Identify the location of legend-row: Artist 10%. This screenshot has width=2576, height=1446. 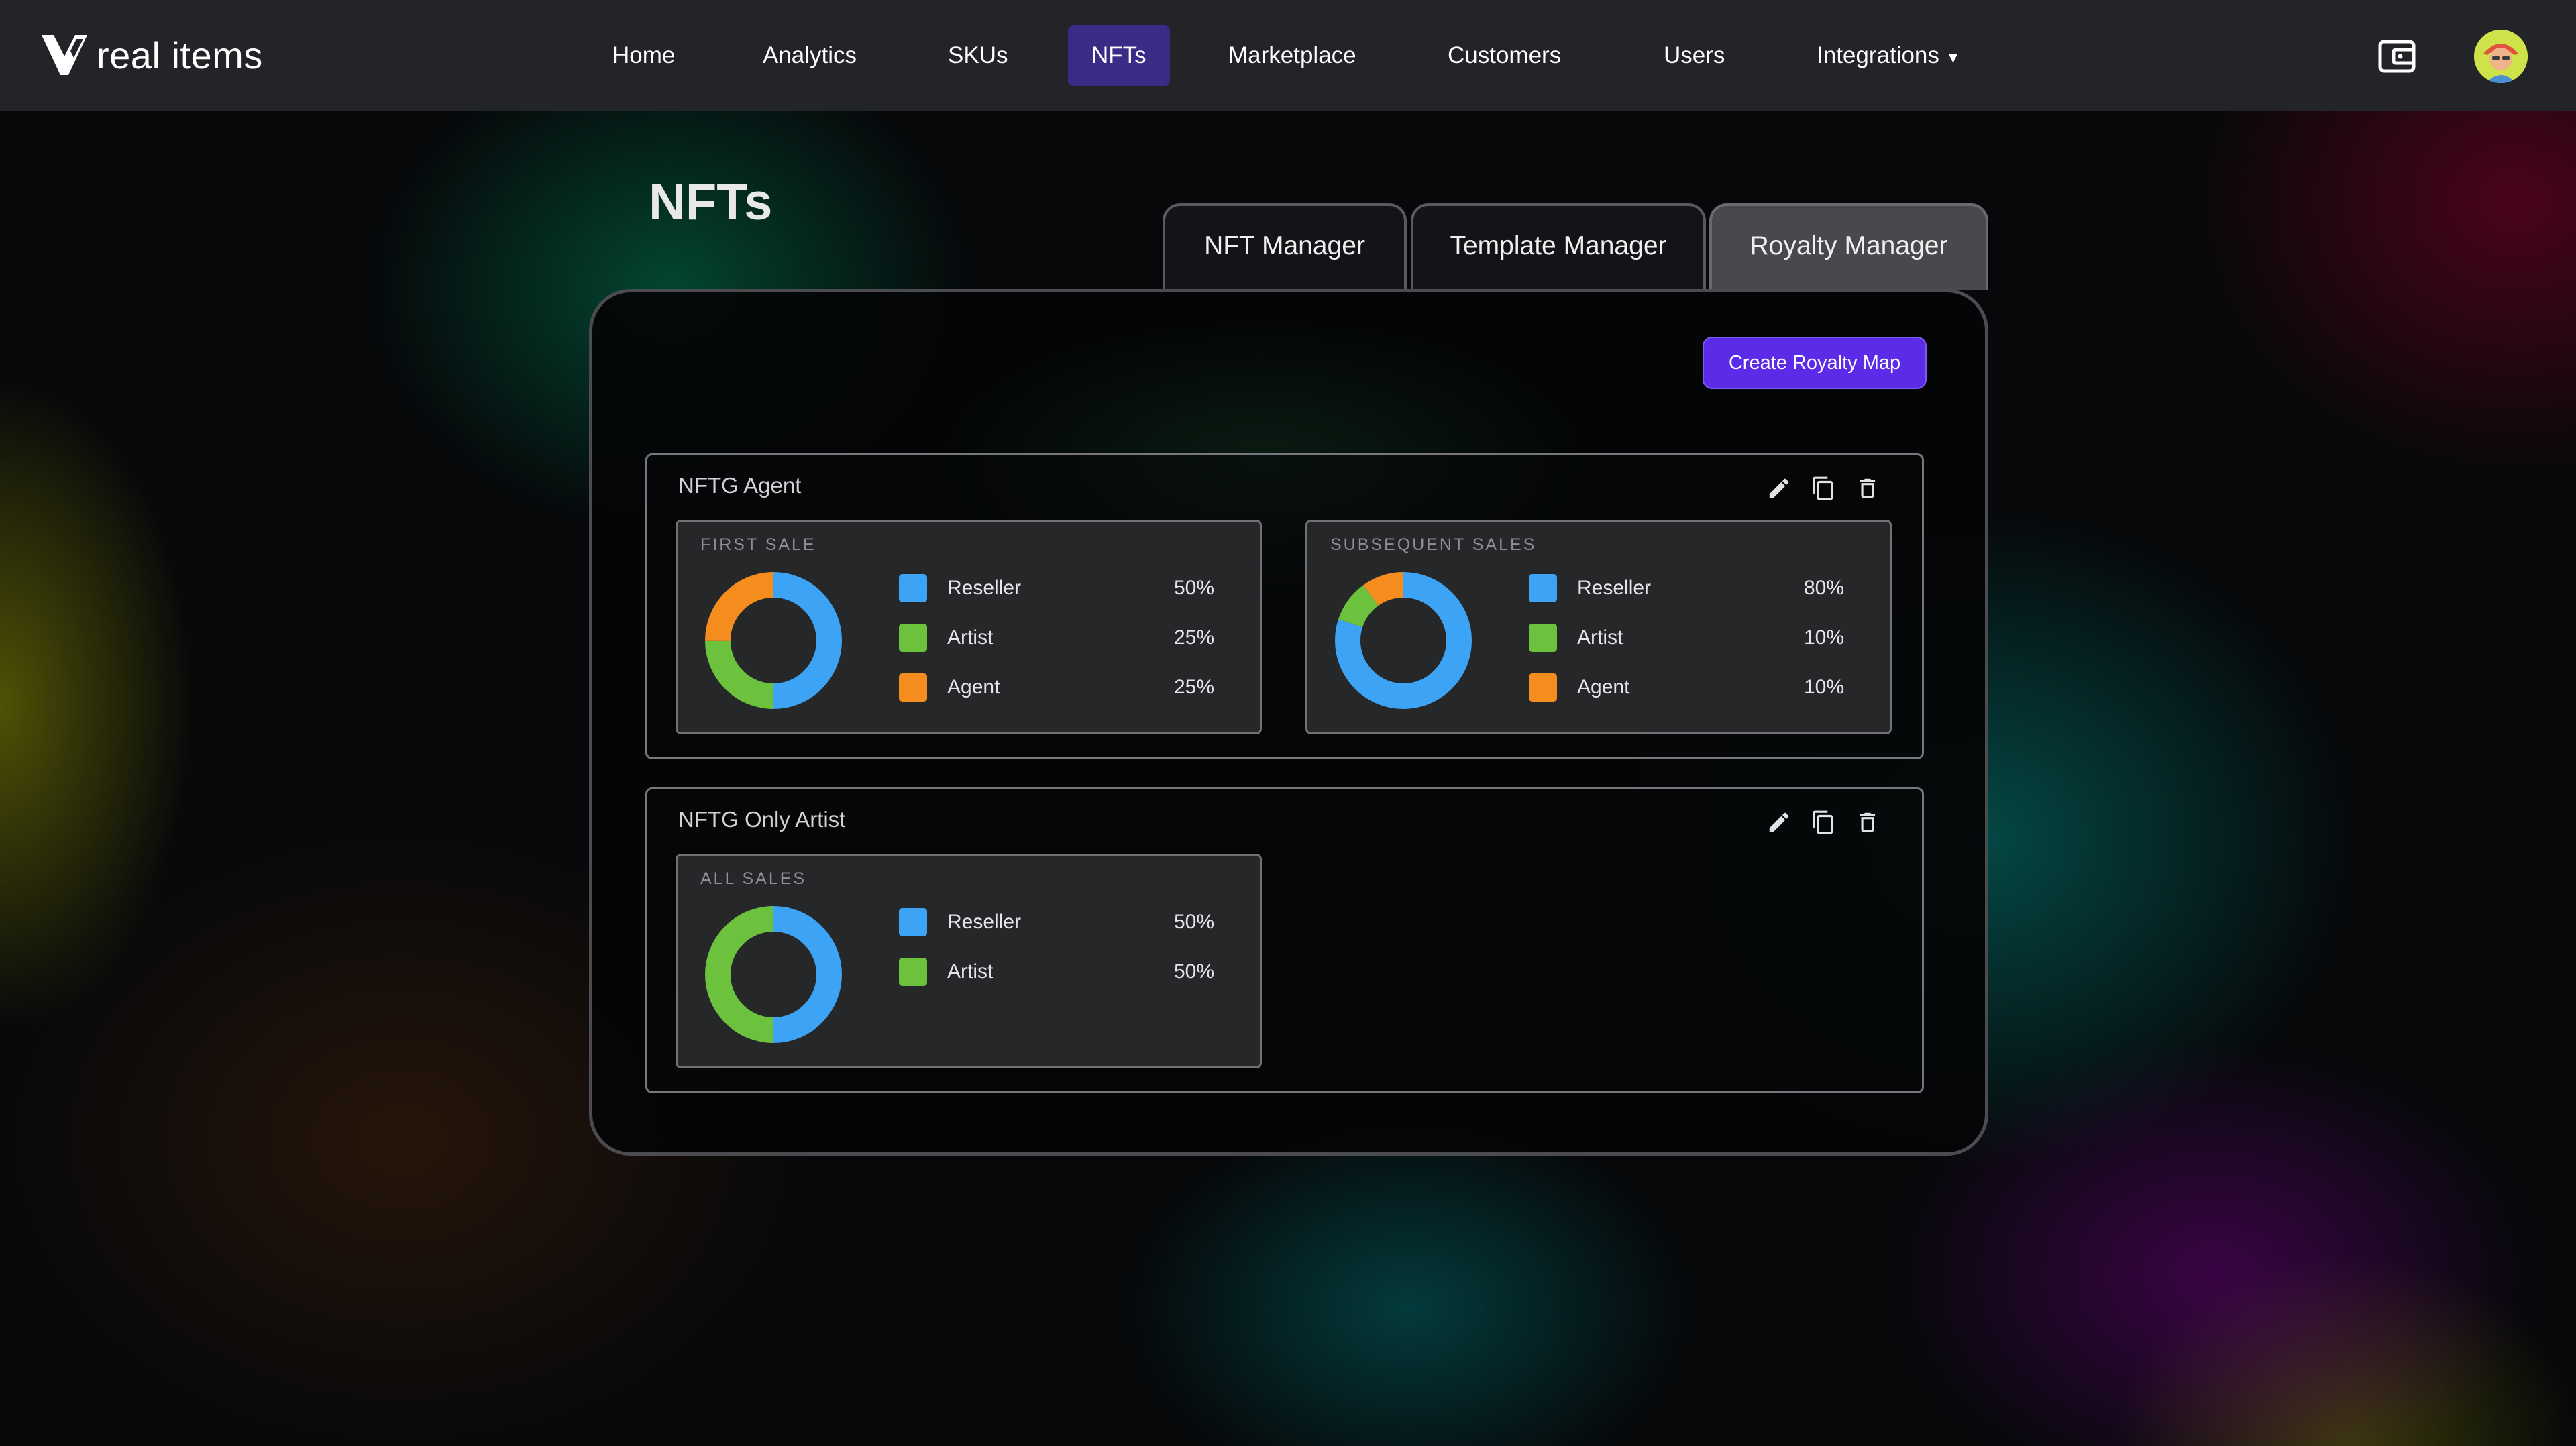
(1686, 637).